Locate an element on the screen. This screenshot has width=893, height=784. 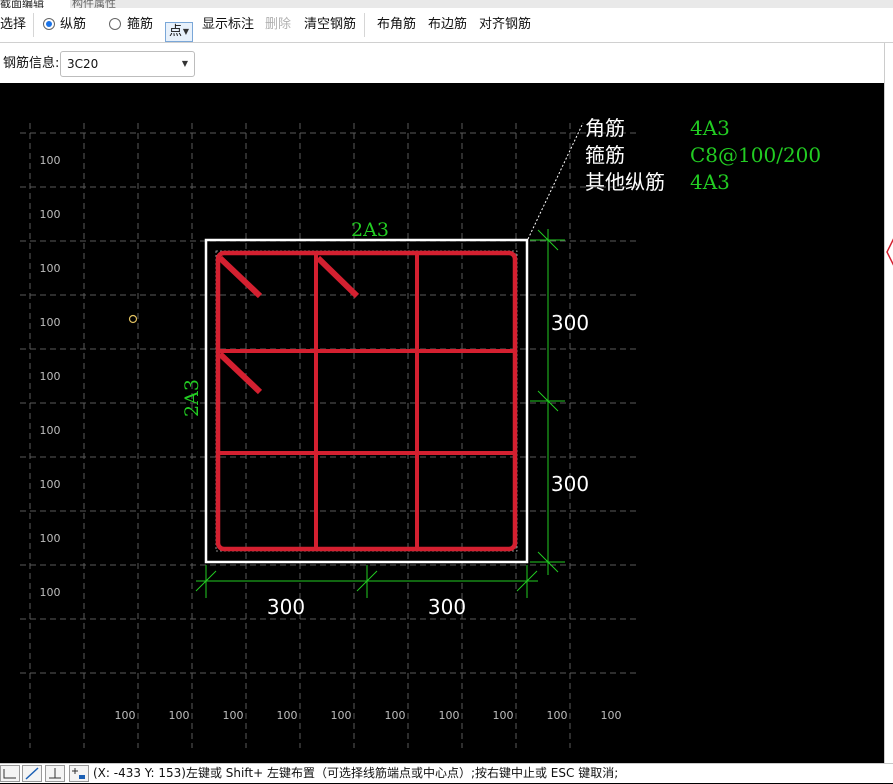
toolbar: 选择 纵筋 箍筋 点 ▼ 显示标注 删除 清空钢筋 布角筋 布边筋 对齐钢筋 is located at coordinates (446, 25).